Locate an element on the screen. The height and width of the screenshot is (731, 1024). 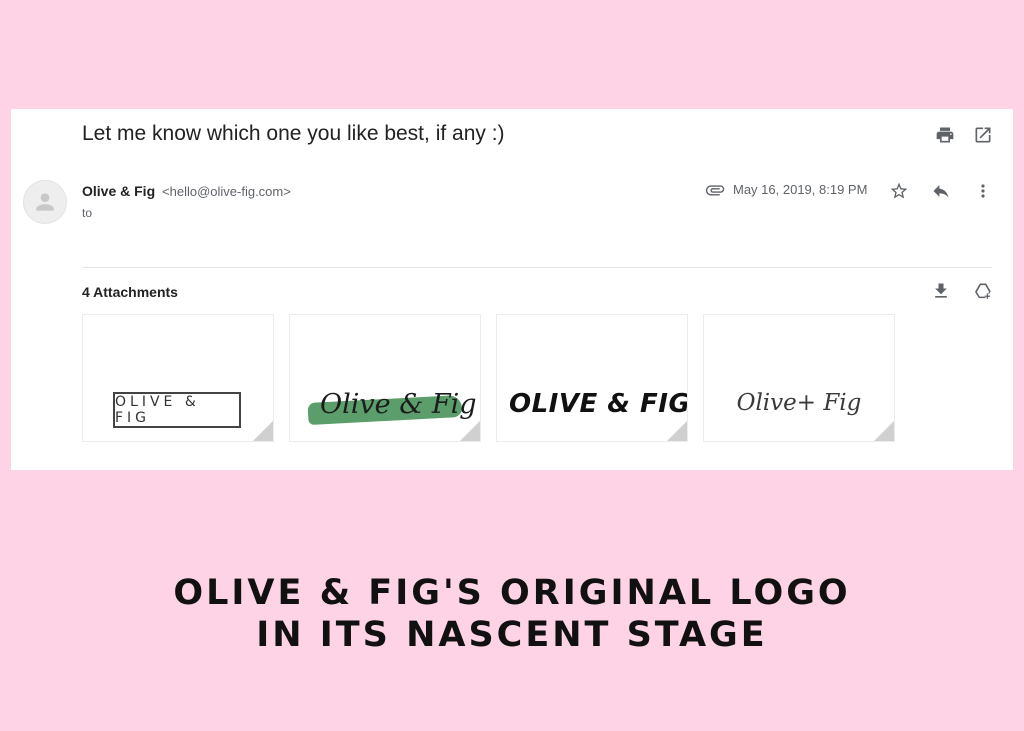
recipient-toggle: to is located at coordinates (87, 213).